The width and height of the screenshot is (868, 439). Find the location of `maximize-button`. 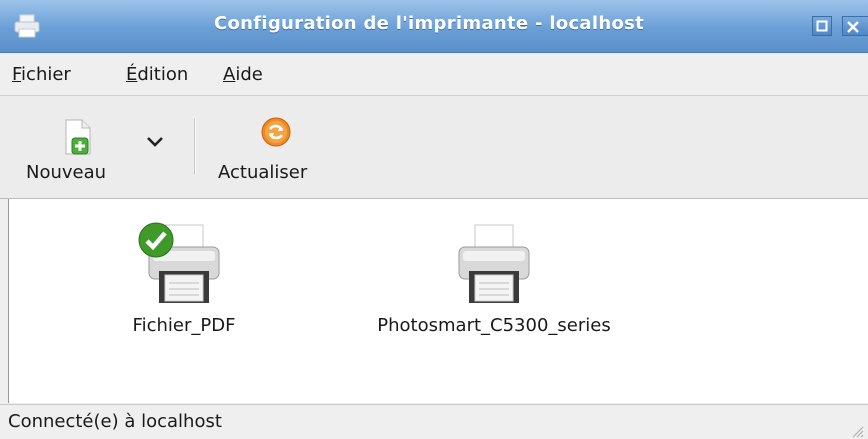

maximize-button is located at coordinates (822, 26).